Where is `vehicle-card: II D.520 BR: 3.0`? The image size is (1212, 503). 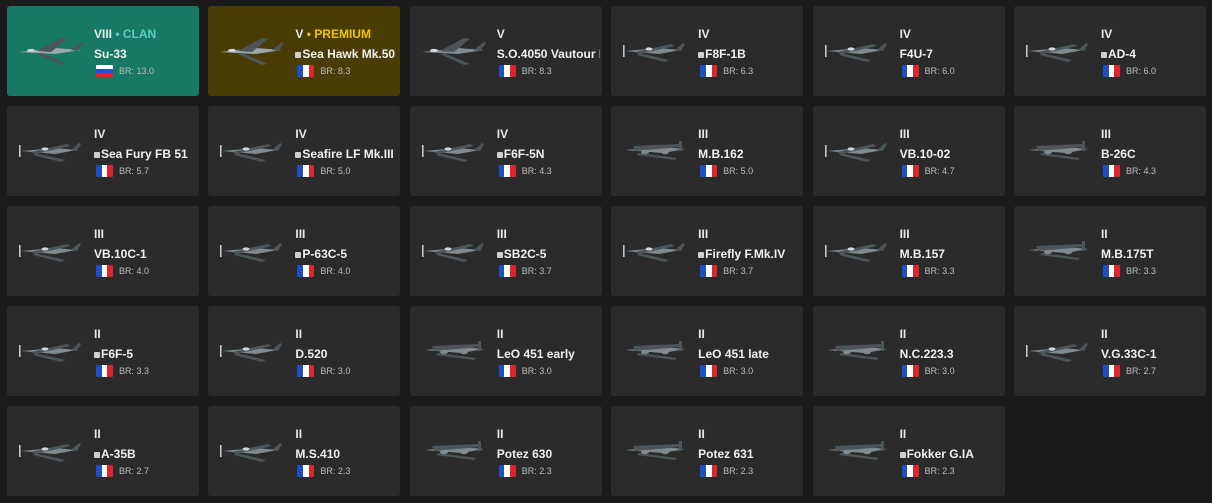
vehicle-card: II D.520 BR: 3.0 is located at coordinates (304, 351).